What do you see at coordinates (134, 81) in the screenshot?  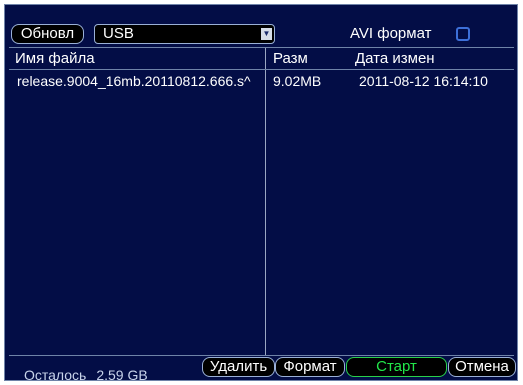 I see `row-filename: release.9004_16mb.20110812.666.s^` at bounding box center [134, 81].